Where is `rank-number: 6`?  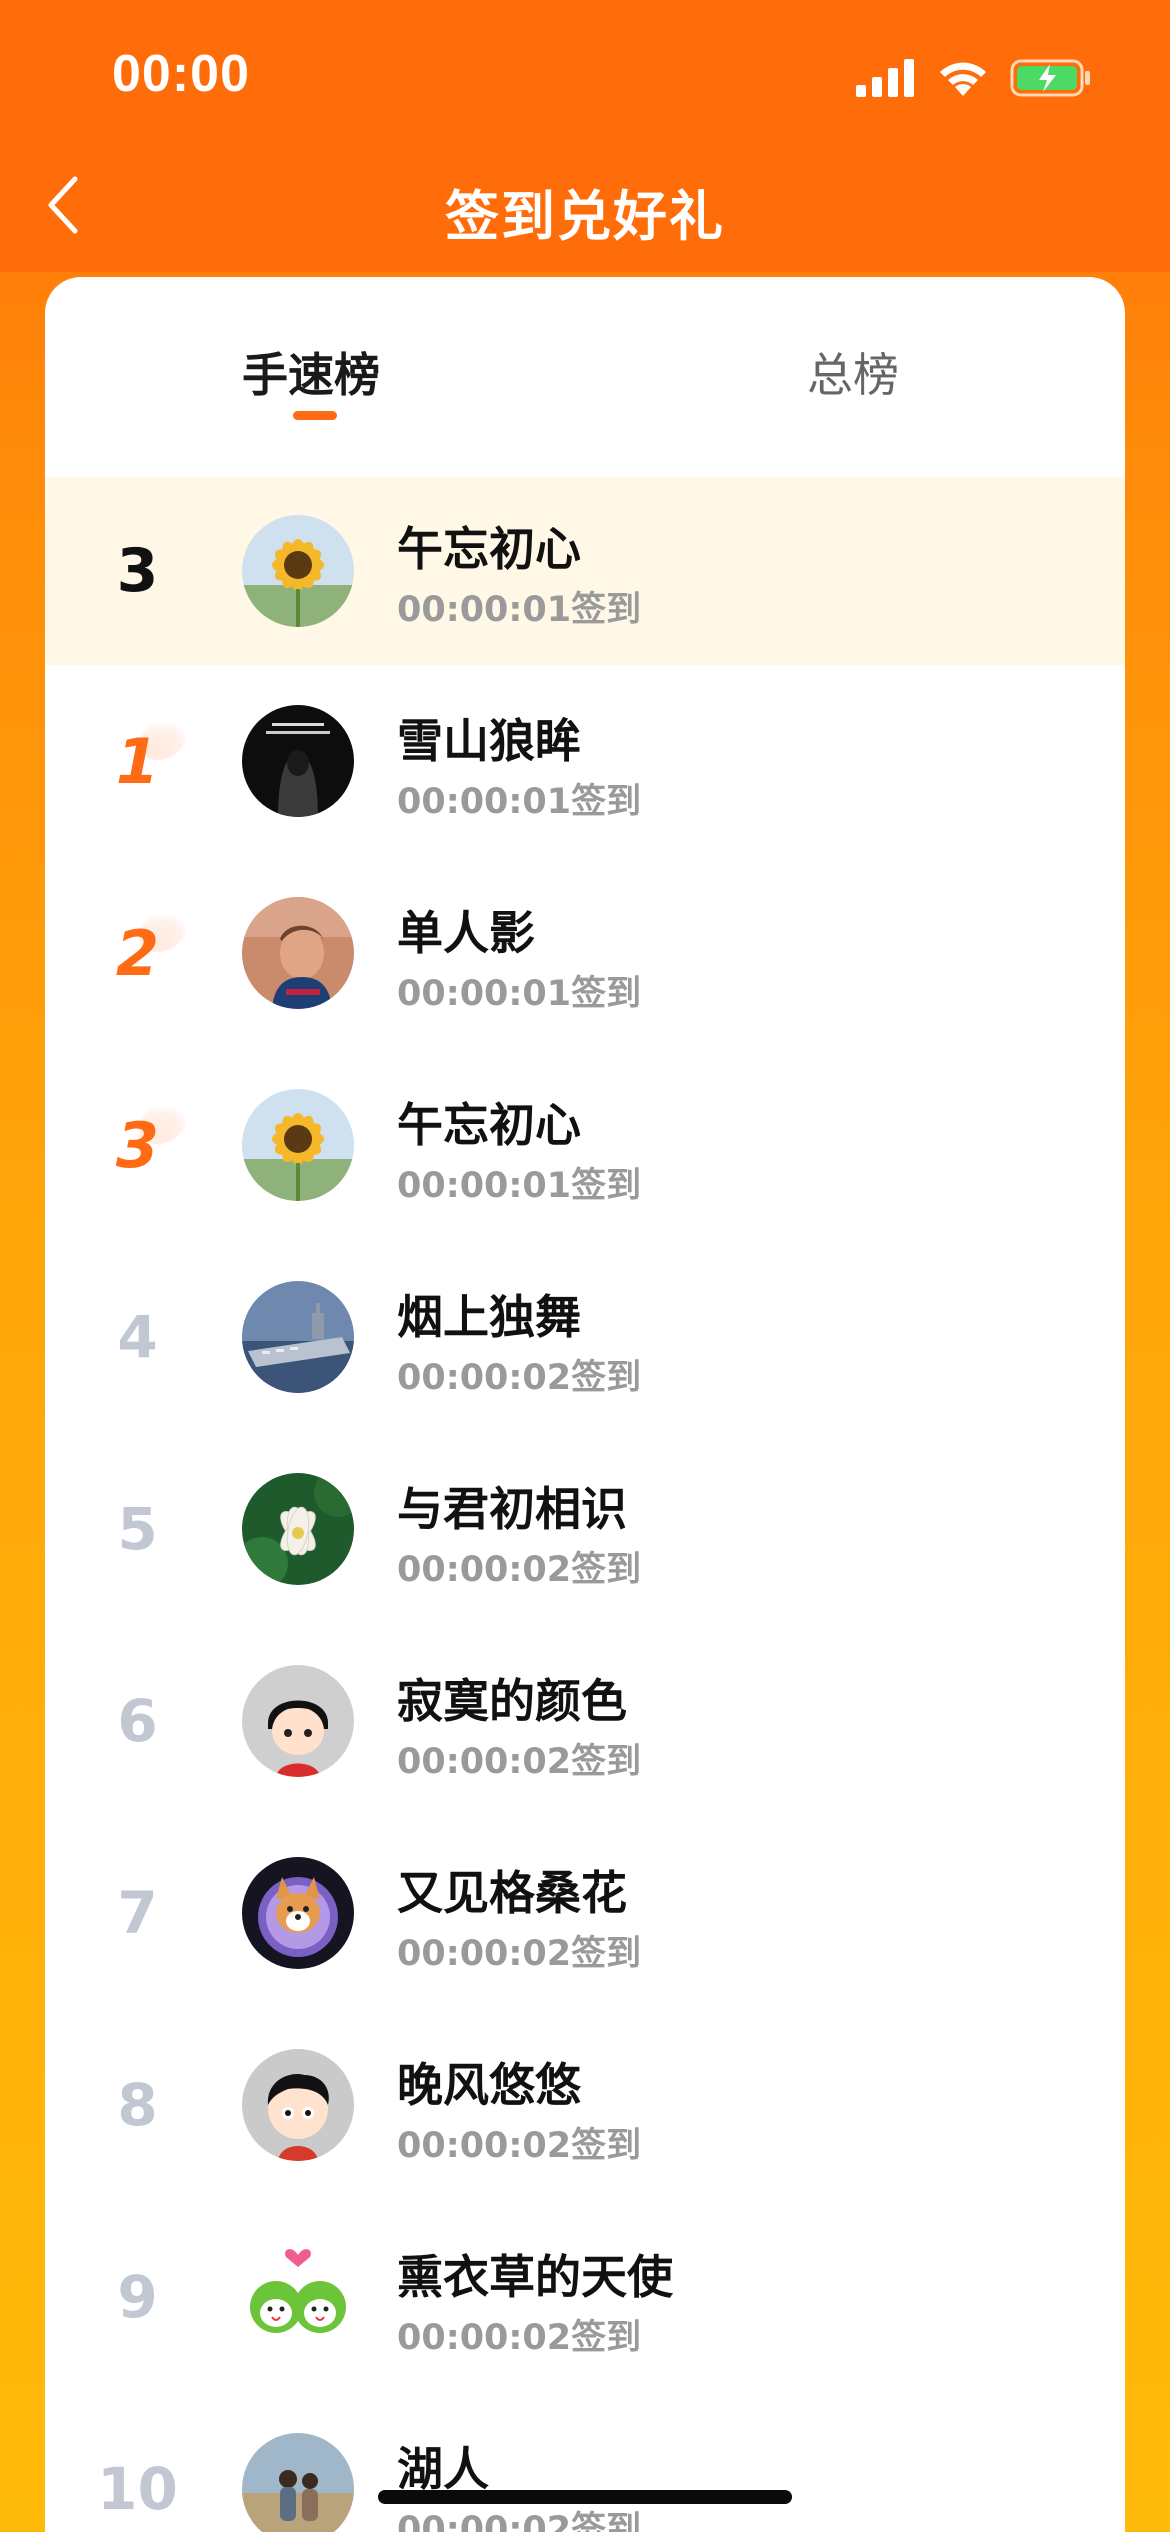 rank-number: 6 is located at coordinates (137, 1721).